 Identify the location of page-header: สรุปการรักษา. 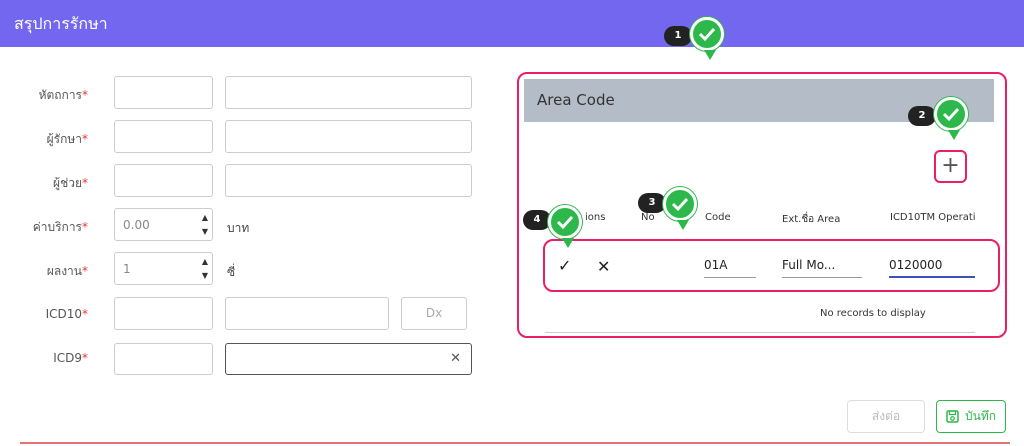
(512, 23).